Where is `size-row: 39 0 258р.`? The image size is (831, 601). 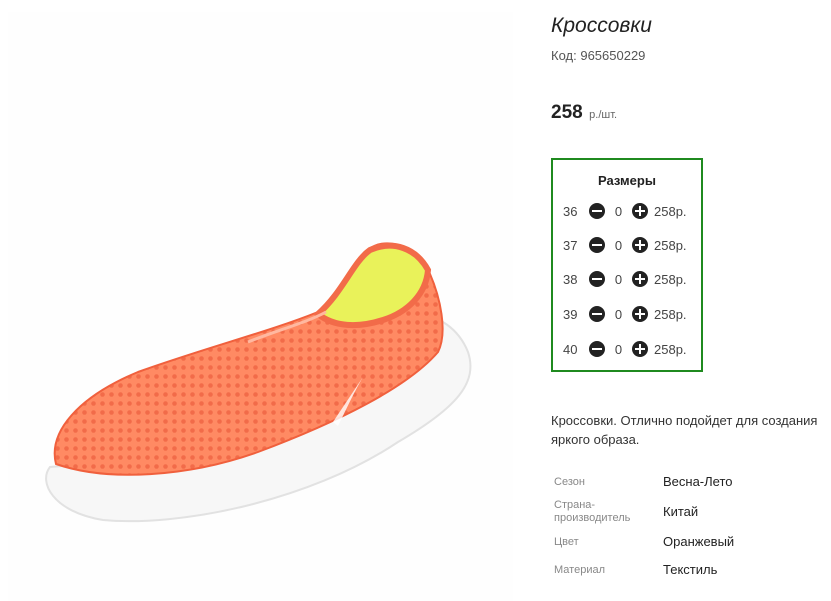 size-row: 39 0 258р. is located at coordinates (625, 314).